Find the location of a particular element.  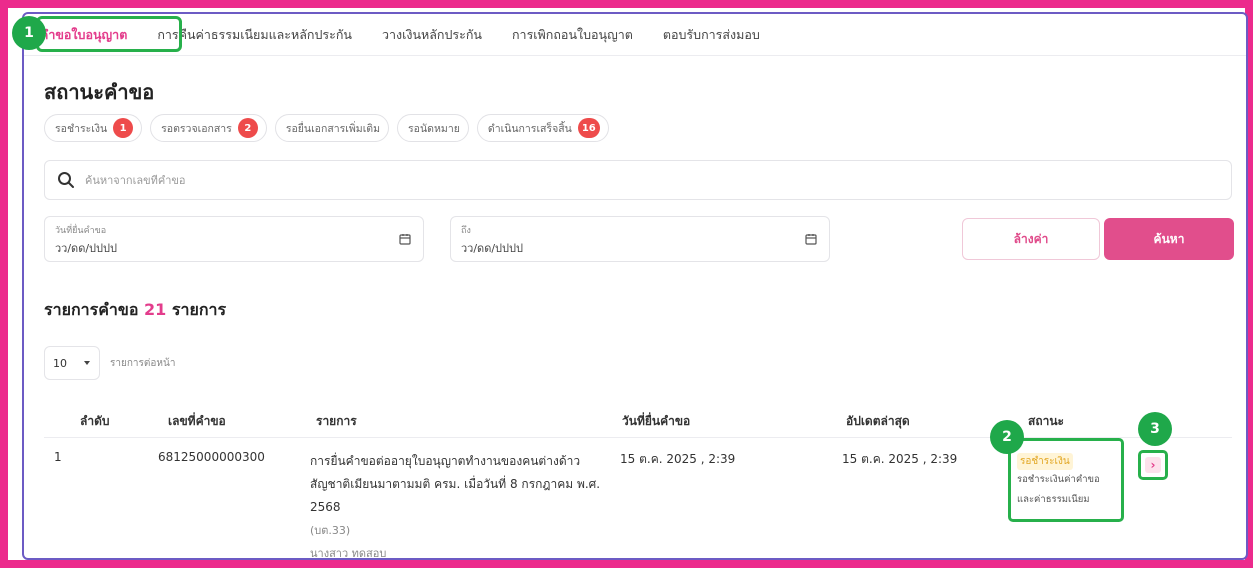

row-updated: 15 ต.ค. 2025 , 2:39 is located at coordinates (900, 459).